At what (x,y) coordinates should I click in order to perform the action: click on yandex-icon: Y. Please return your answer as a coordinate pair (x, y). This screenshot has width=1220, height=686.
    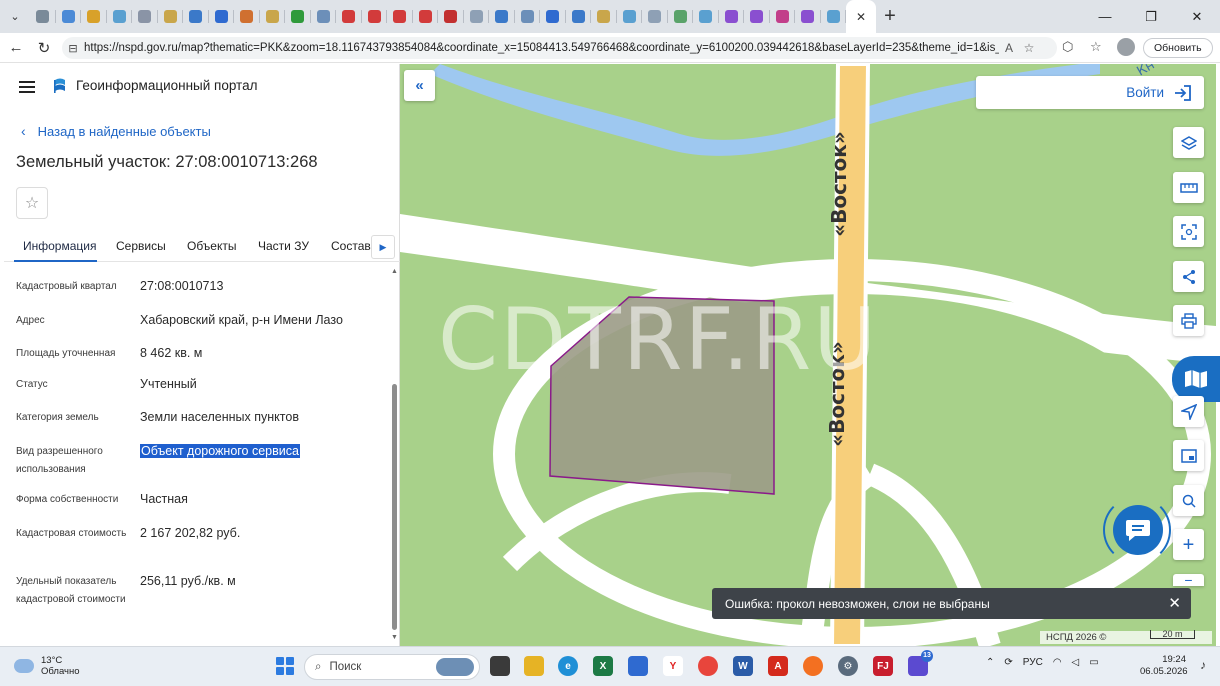
    Looking at the image, I should click on (673, 666).